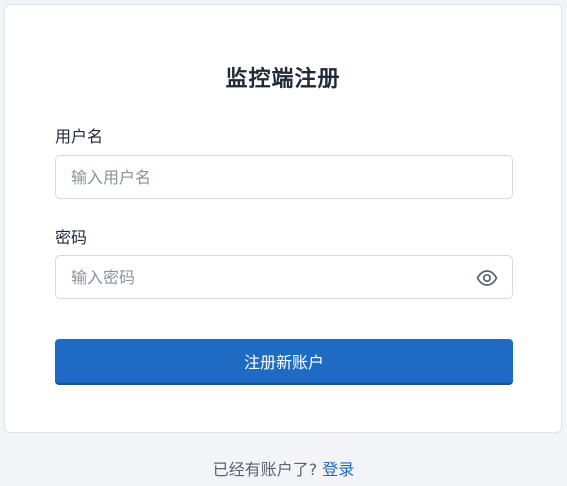 The image size is (567, 486). What do you see at coordinates (487, 278) in the screenshot?
I see `eye-icon` at bounding box center [487, 278].